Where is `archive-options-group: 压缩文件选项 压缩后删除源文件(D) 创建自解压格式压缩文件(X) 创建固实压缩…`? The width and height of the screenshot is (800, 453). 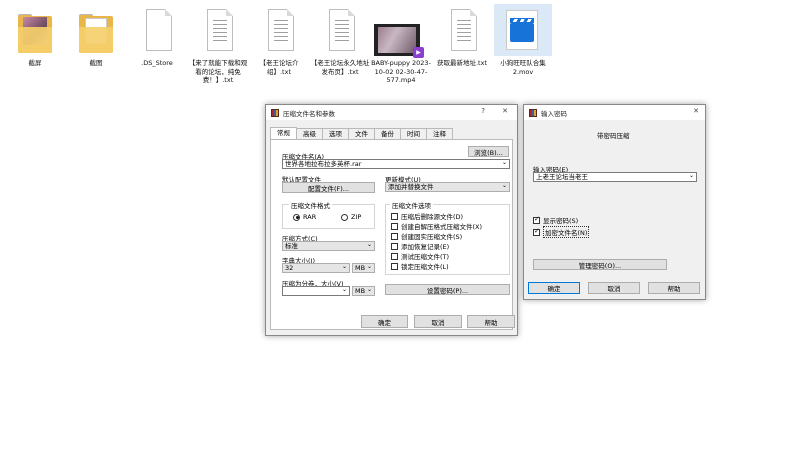 archive-options-group: 压缩文件选项 压缩后删除源文件(D) 创建自解压格式压缩文件(X) 创建固实压缩… is located at coordinates (447, 237).